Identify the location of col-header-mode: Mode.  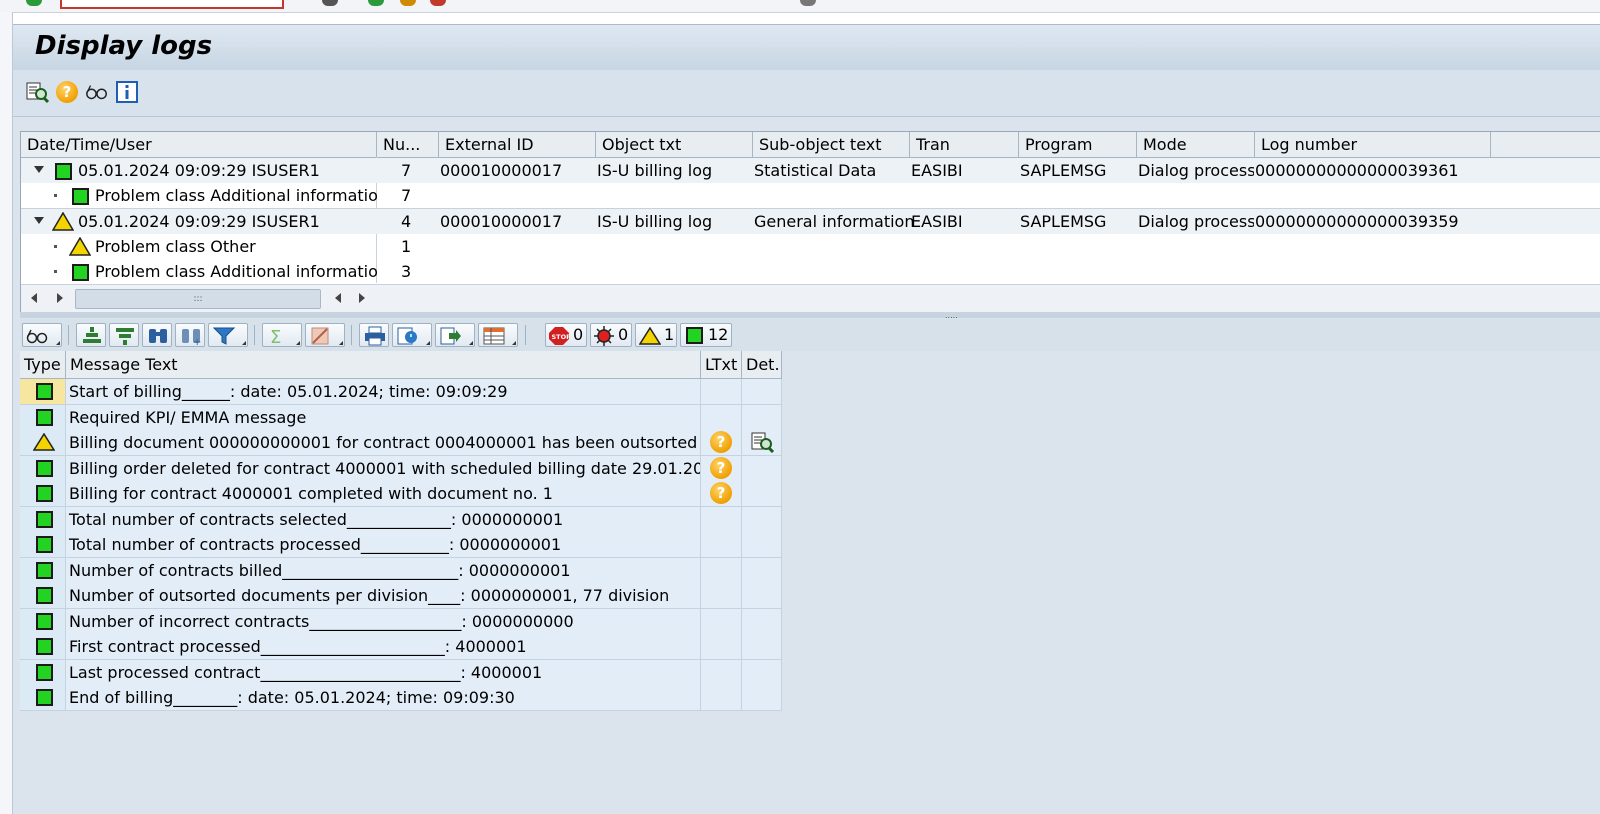
(1196, 144).